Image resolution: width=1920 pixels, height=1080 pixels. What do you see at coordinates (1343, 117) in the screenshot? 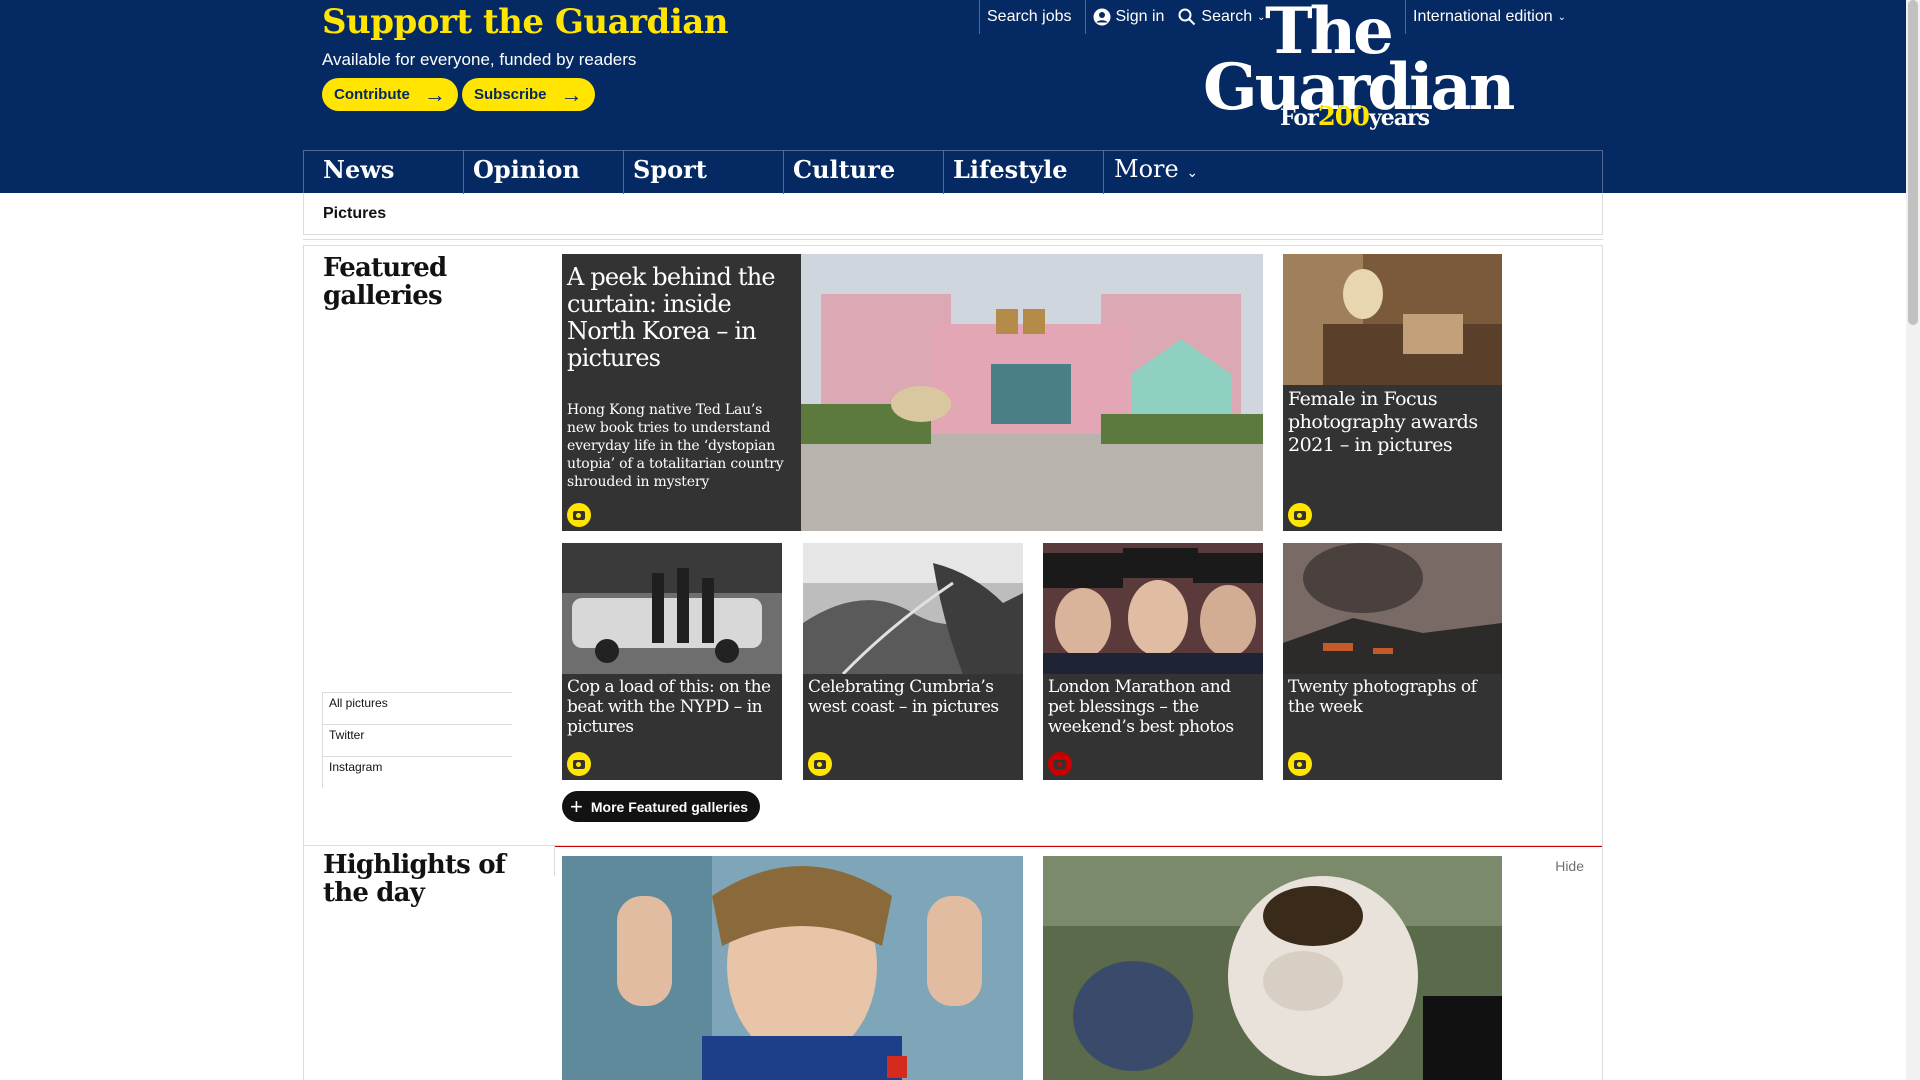
I see `logo-years-number: 200` at bounding box center [1343, 117].